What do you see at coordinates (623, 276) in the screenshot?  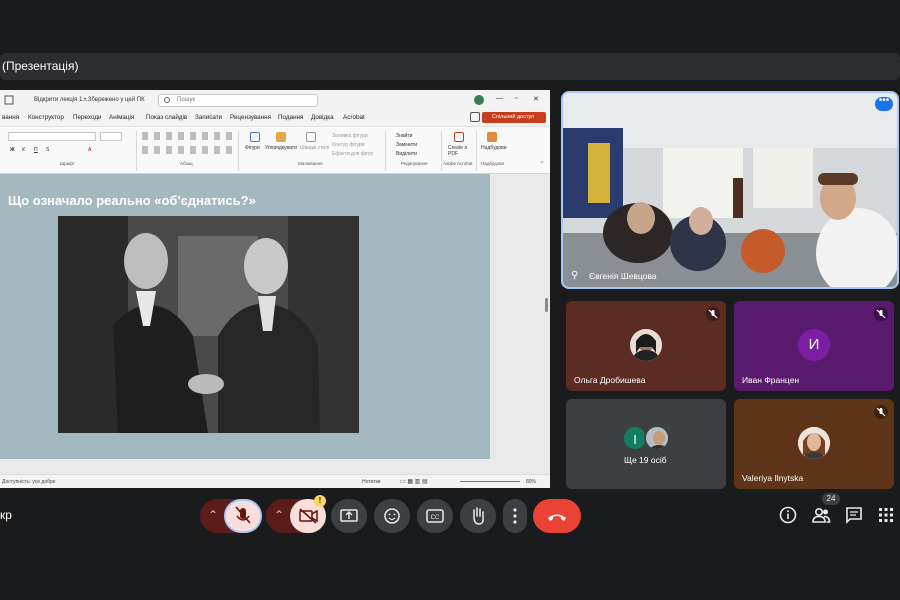 I see `participant-name: Євгенія Шевцова` at bounding box center [623, 276].